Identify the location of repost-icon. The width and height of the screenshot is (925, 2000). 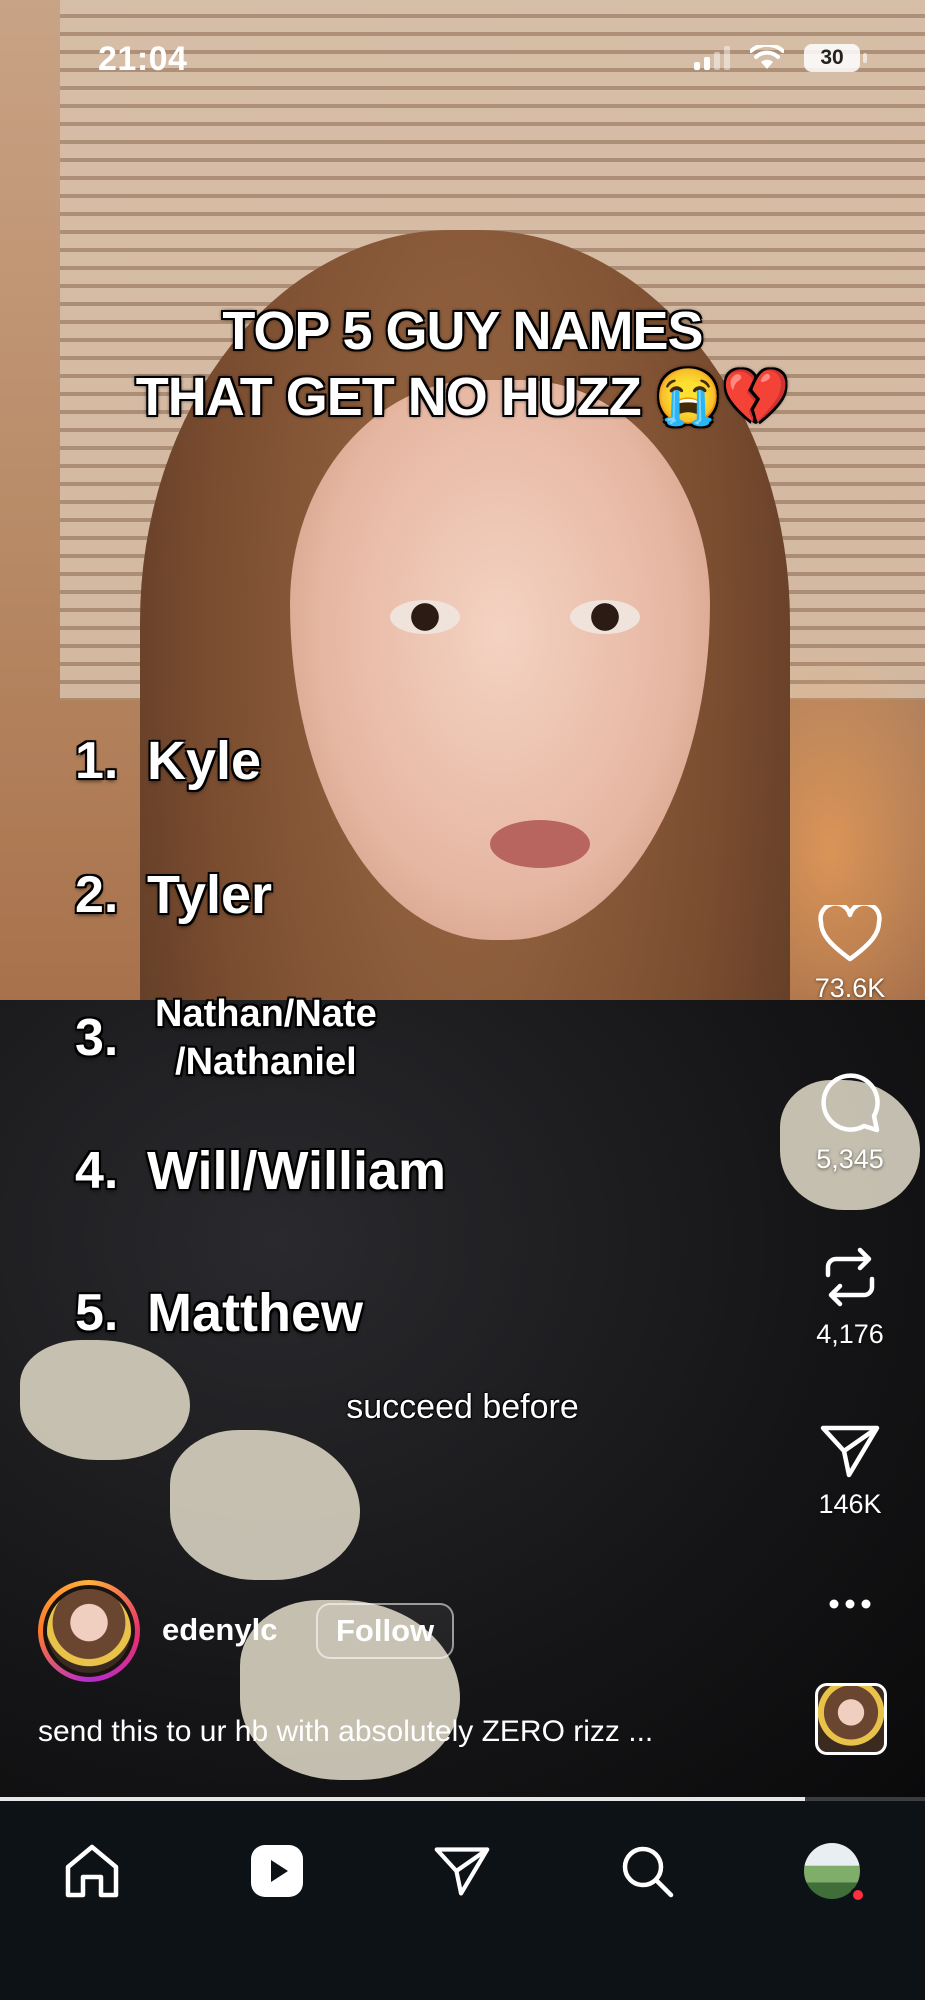
(850, 1277).